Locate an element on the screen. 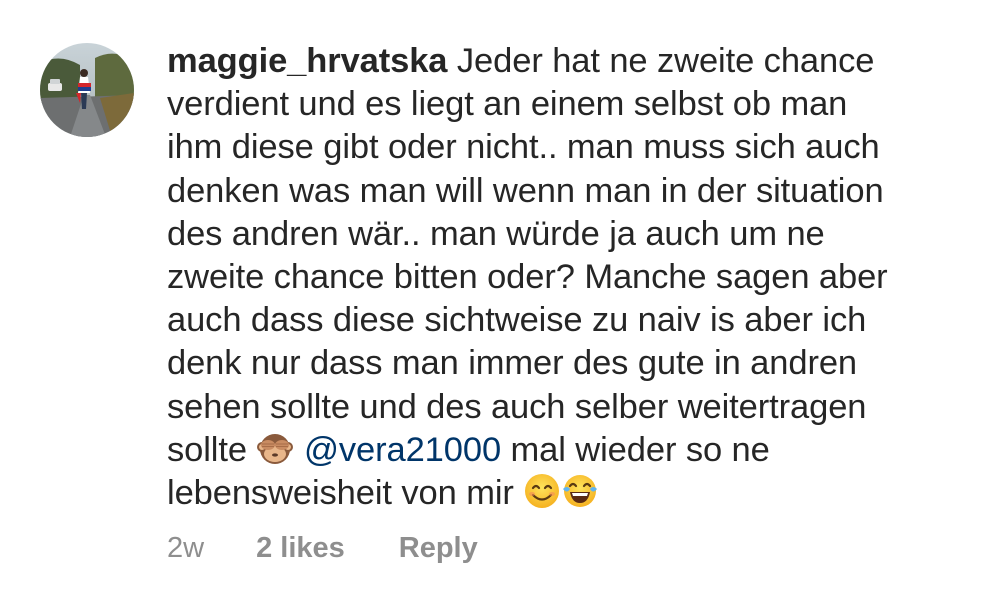 This screenshot has height=600, width=989. comment-text-line: des andren wär.. man würde ja auch um ne is located at coordinates (496, 233).